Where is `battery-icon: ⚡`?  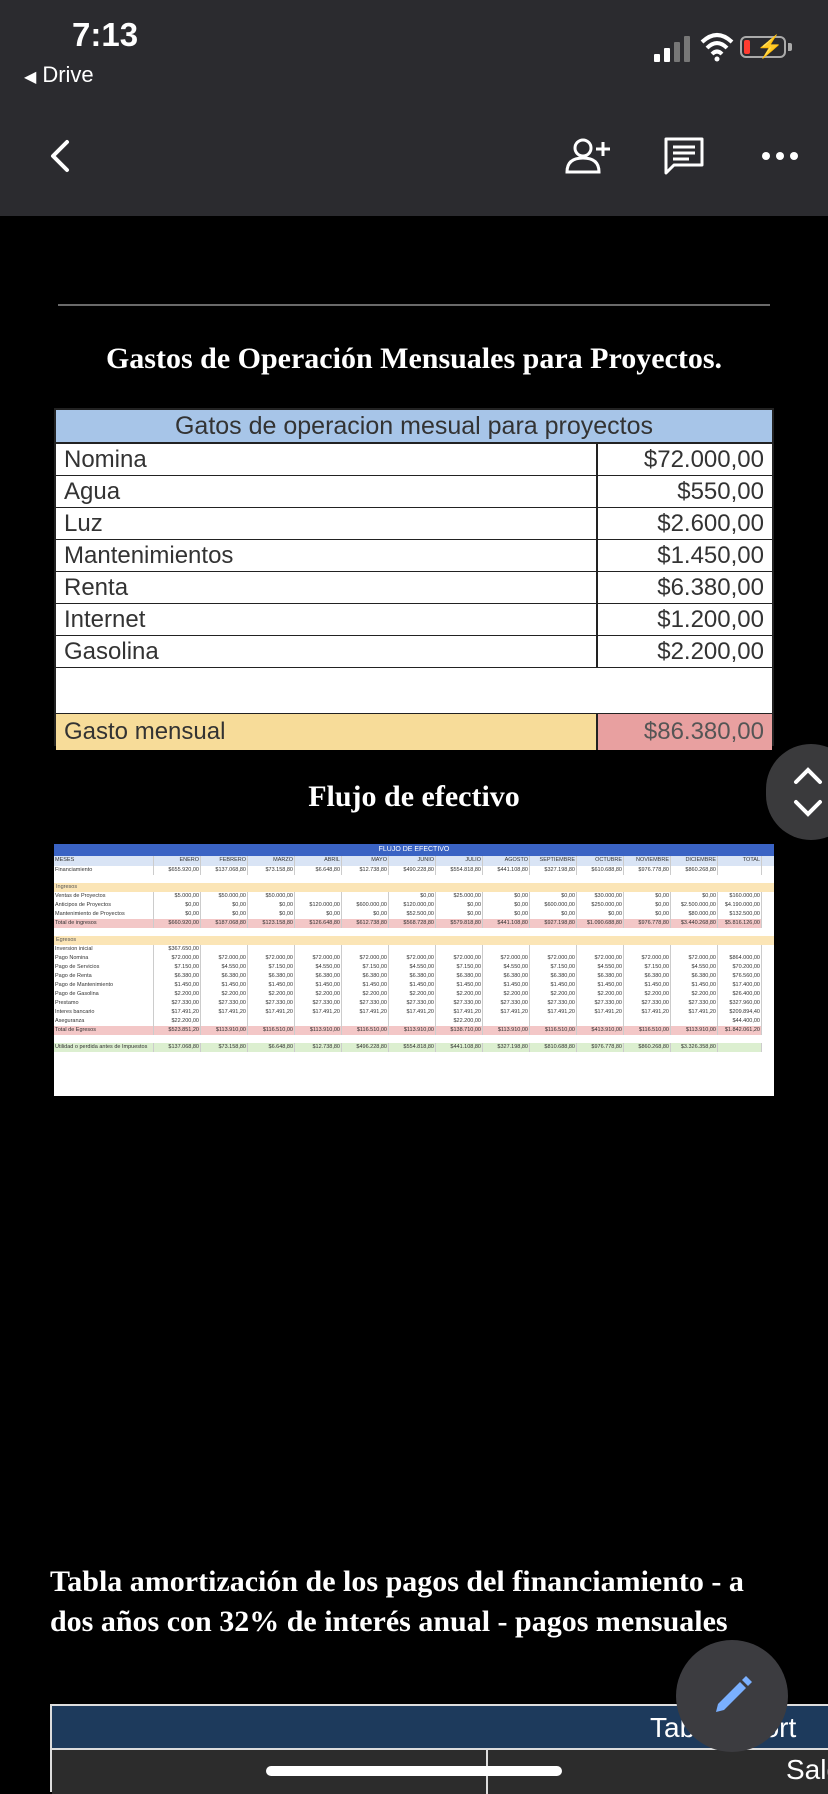
battery-icon: ⚡ is located at coordinates (763, 46).